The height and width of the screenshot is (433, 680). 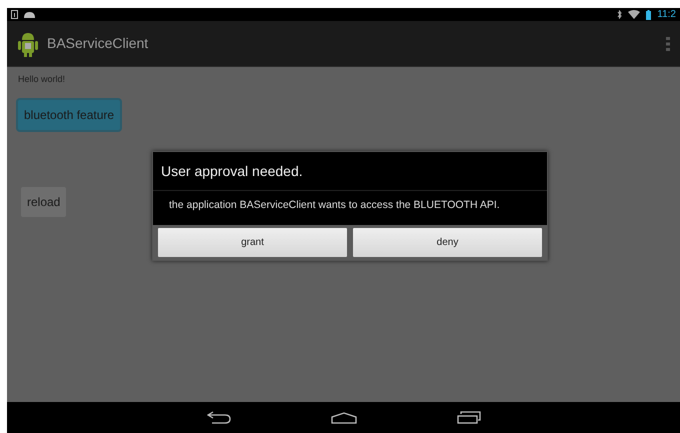 I want to click on clock: 11:2, so click(x=666, y=15).